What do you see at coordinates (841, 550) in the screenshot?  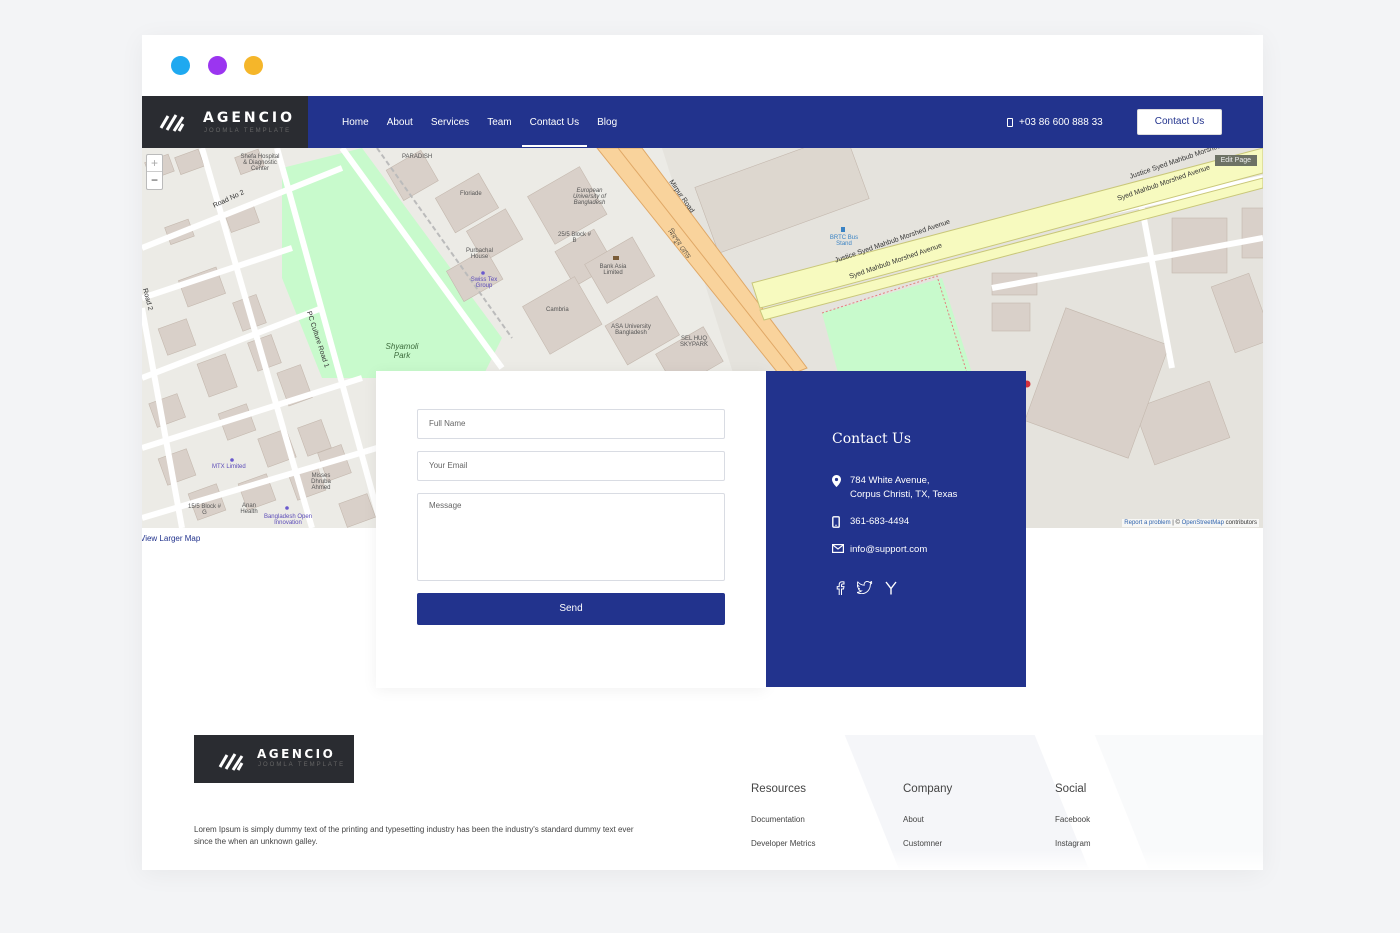 I see `envelope-icon` at bounding box center [841, 550].